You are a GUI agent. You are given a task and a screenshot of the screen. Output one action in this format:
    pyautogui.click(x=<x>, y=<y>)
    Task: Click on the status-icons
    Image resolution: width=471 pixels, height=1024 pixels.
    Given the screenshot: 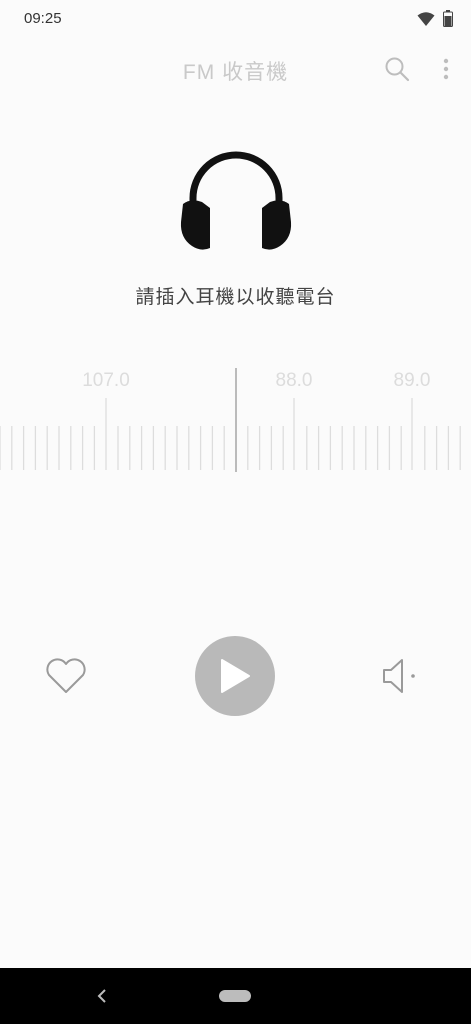 What is the action you would take?
    pyautogui.click(x=435, y=18)
    